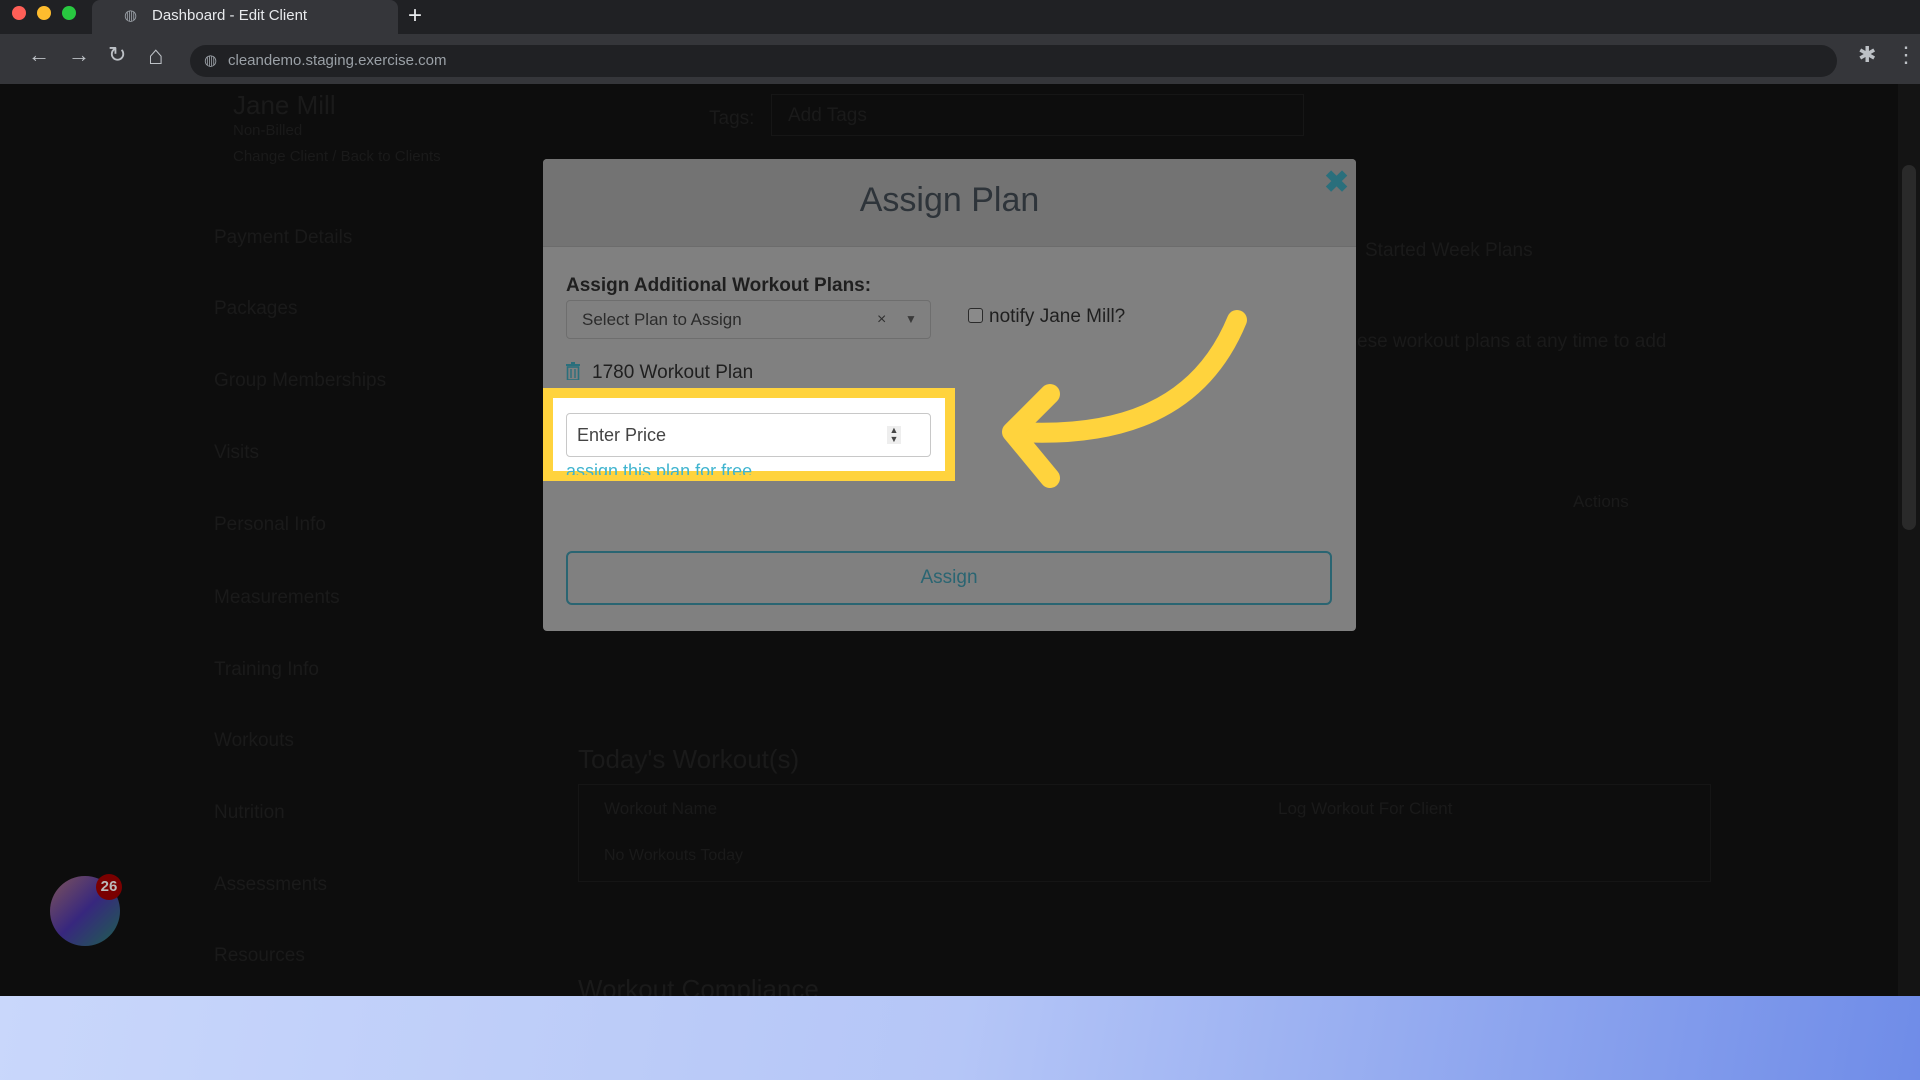 The image size is (1920, 1080). Describe the element at coordinates (44, 13) in the screenshot. I see `minimize-window-button` at that location.